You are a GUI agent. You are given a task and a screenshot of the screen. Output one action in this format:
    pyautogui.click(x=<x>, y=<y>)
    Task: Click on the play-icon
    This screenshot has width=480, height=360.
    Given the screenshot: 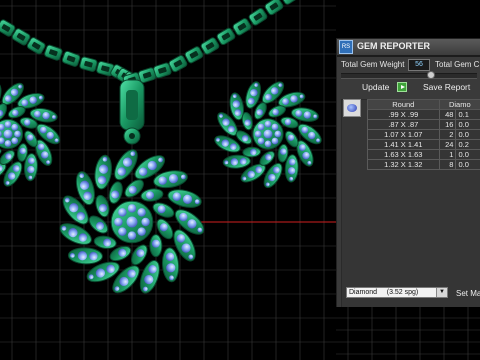 What is the action you would take?
    pyautogui.click(x=402, y=87)
    